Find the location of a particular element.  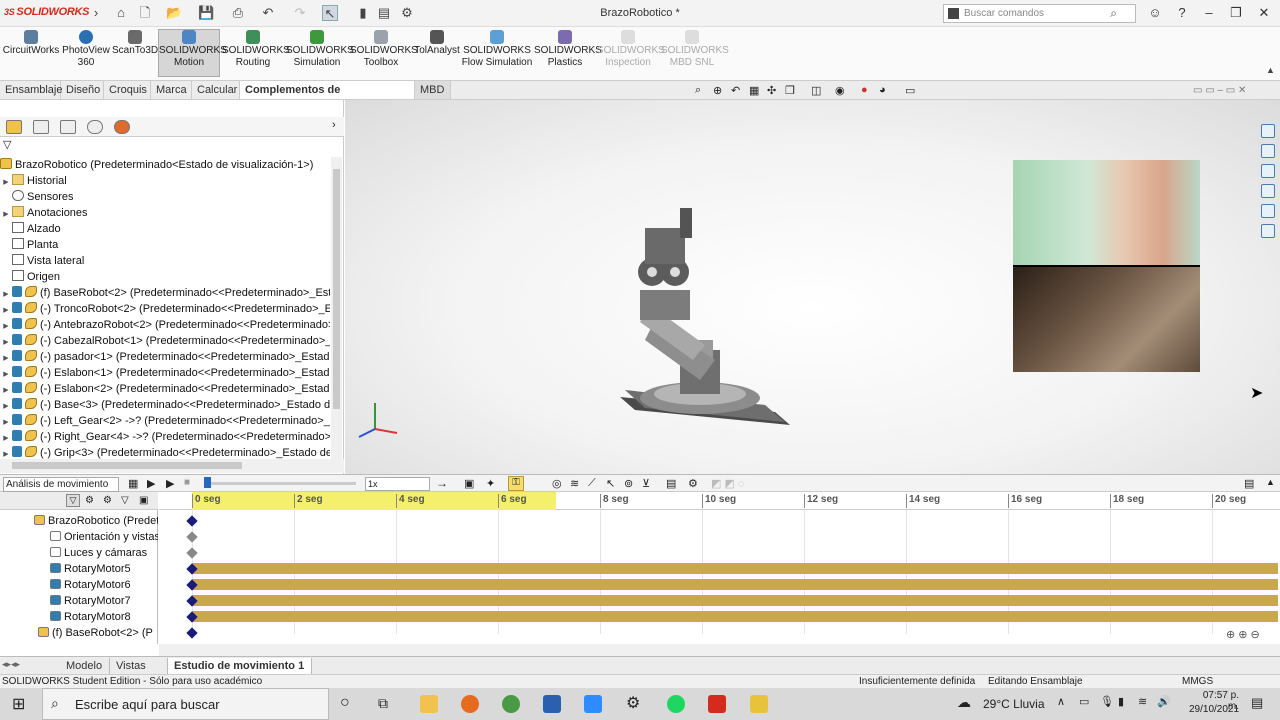

robot-arm-model is located at coordinates (710, 325).